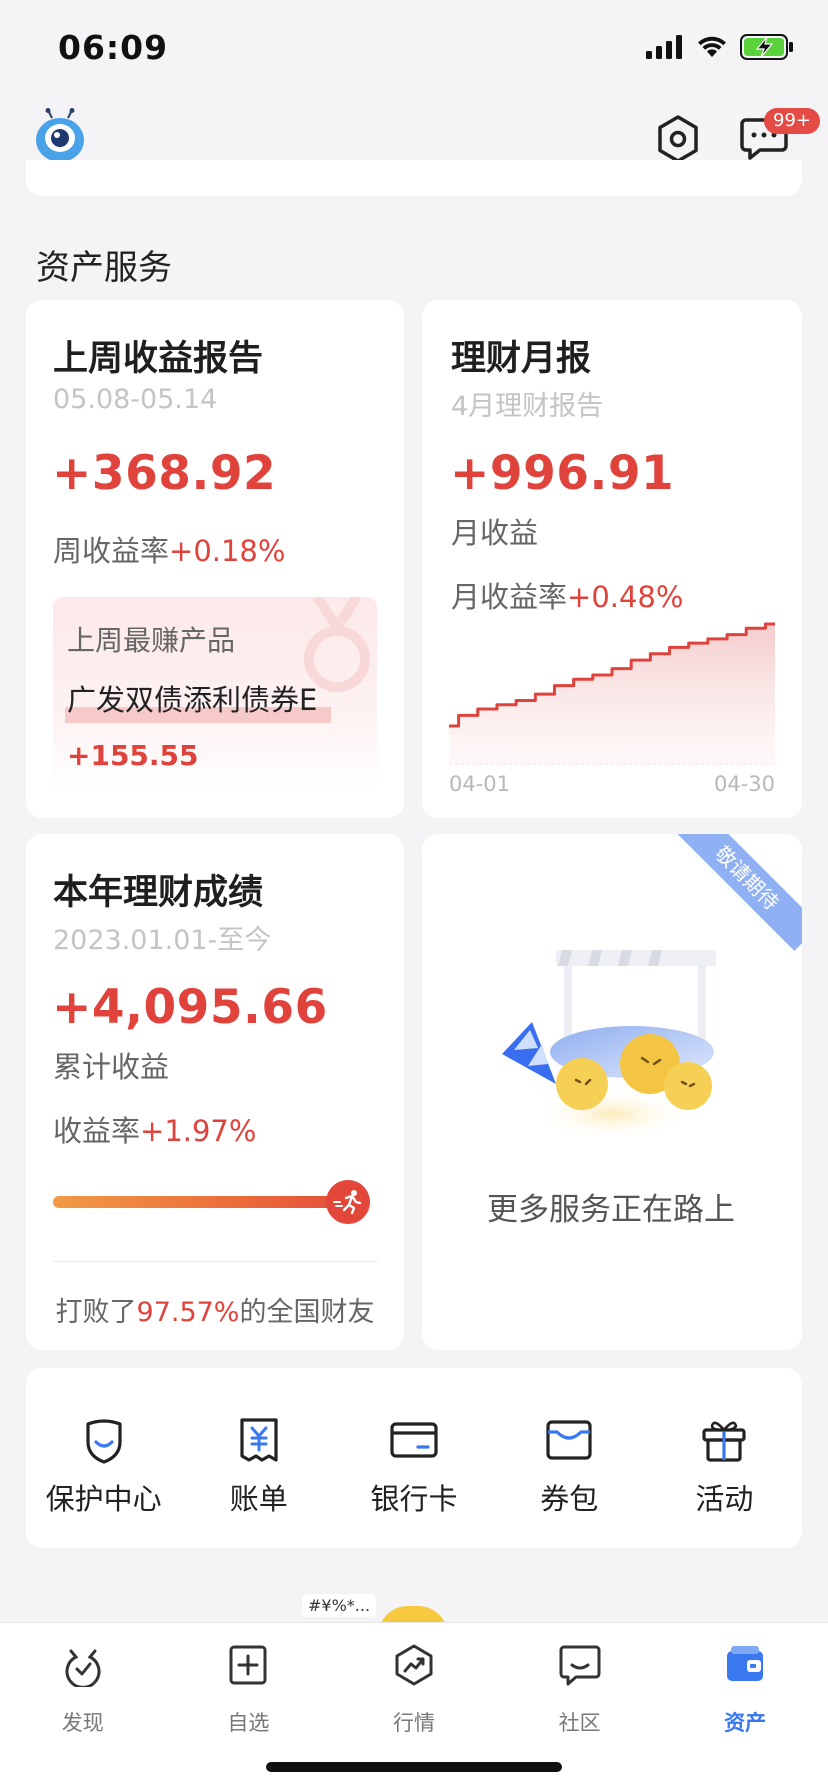 This screenshot has width=828, height=1792. What do you see at coordinates (215, 1261) in the screenshot?
I see `divider` at bounding box center [215, 1261].